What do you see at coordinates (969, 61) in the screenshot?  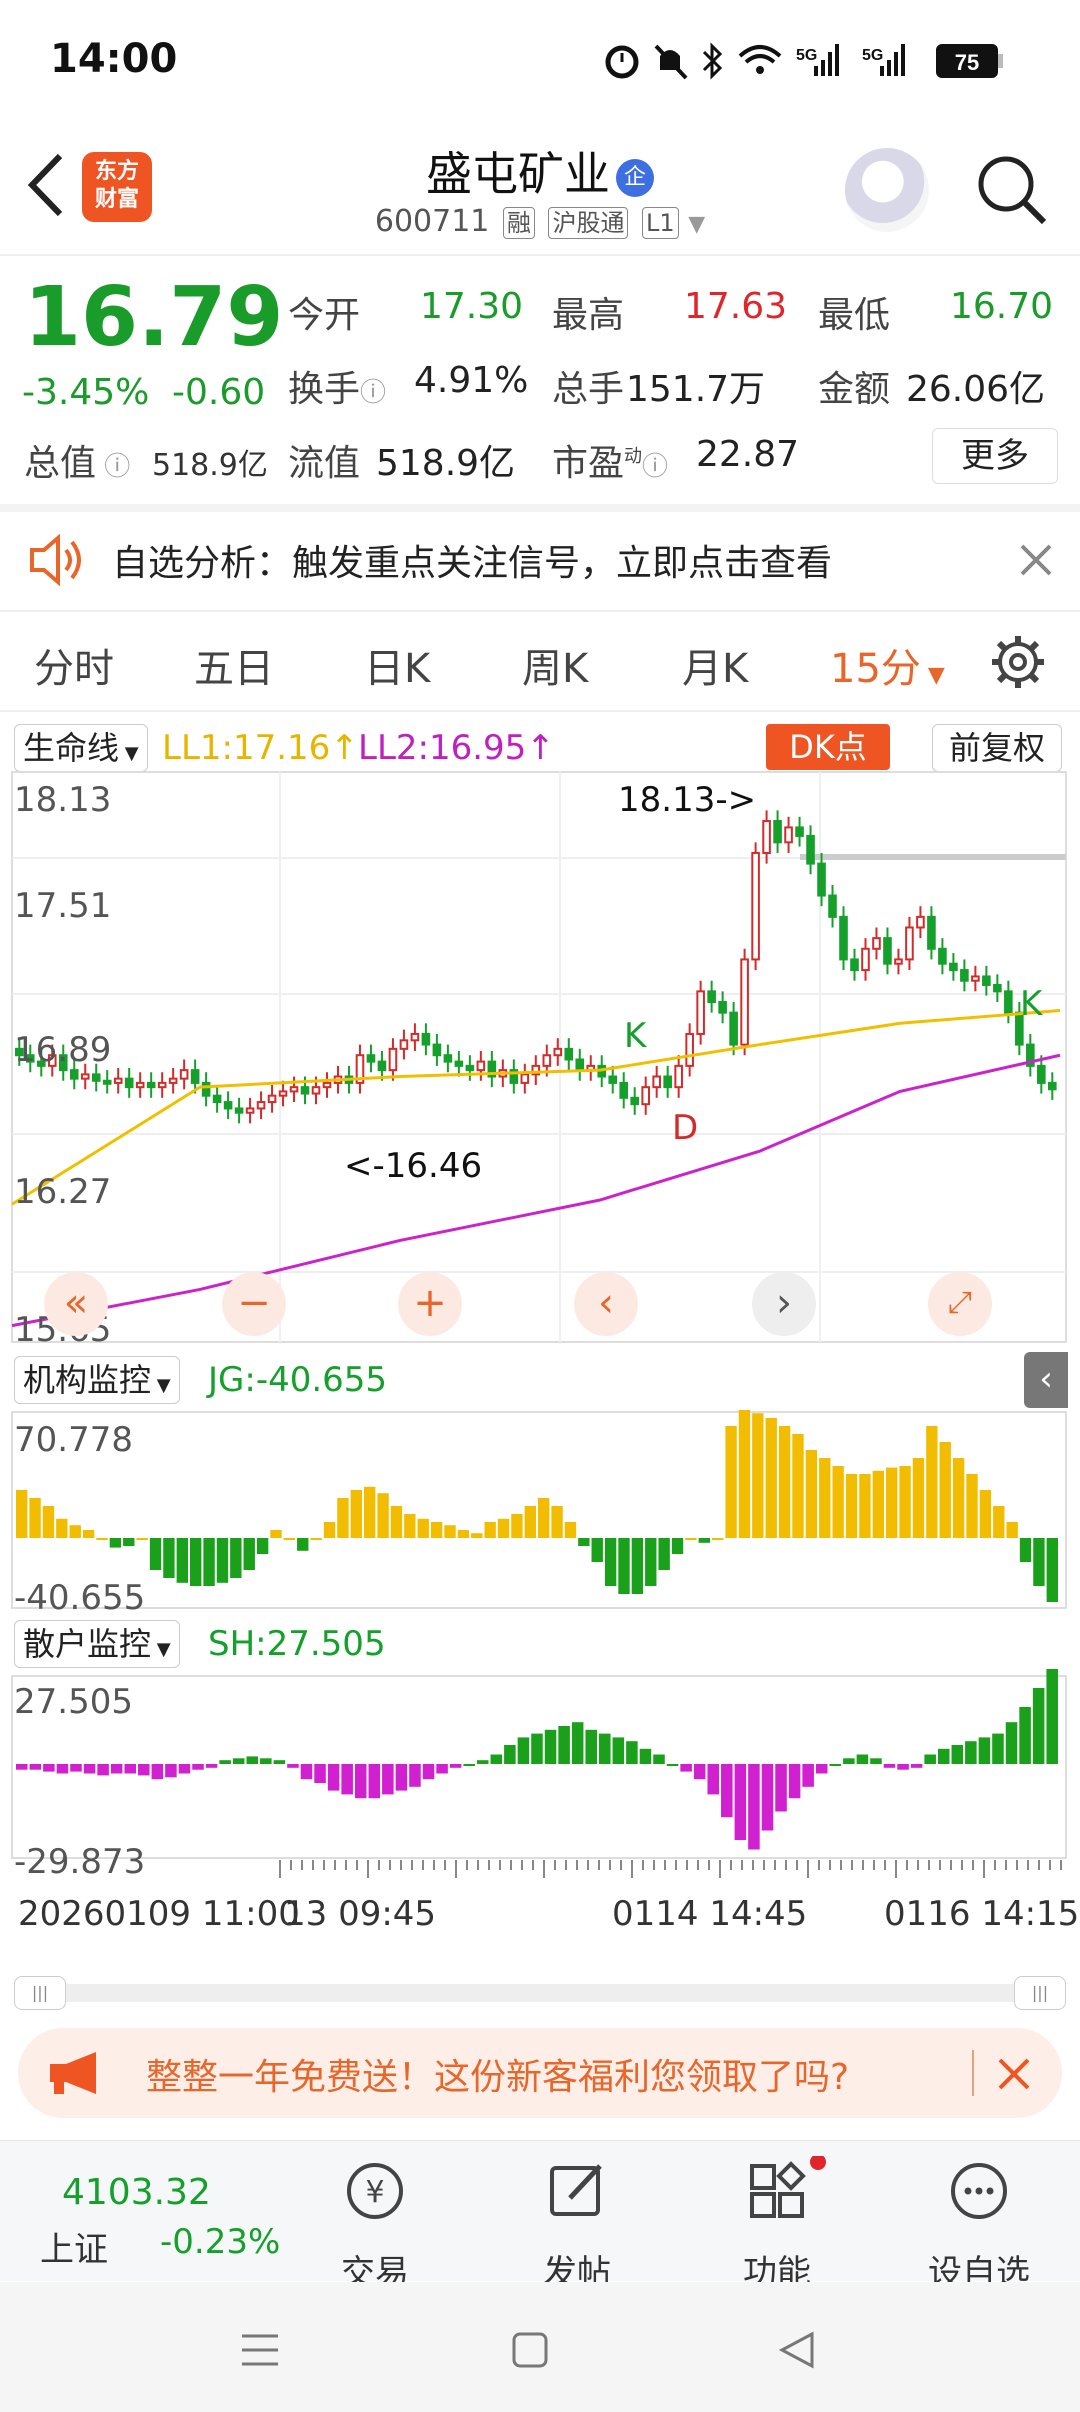 I see `battery-icon: 75` at bounding box center [969, 61].